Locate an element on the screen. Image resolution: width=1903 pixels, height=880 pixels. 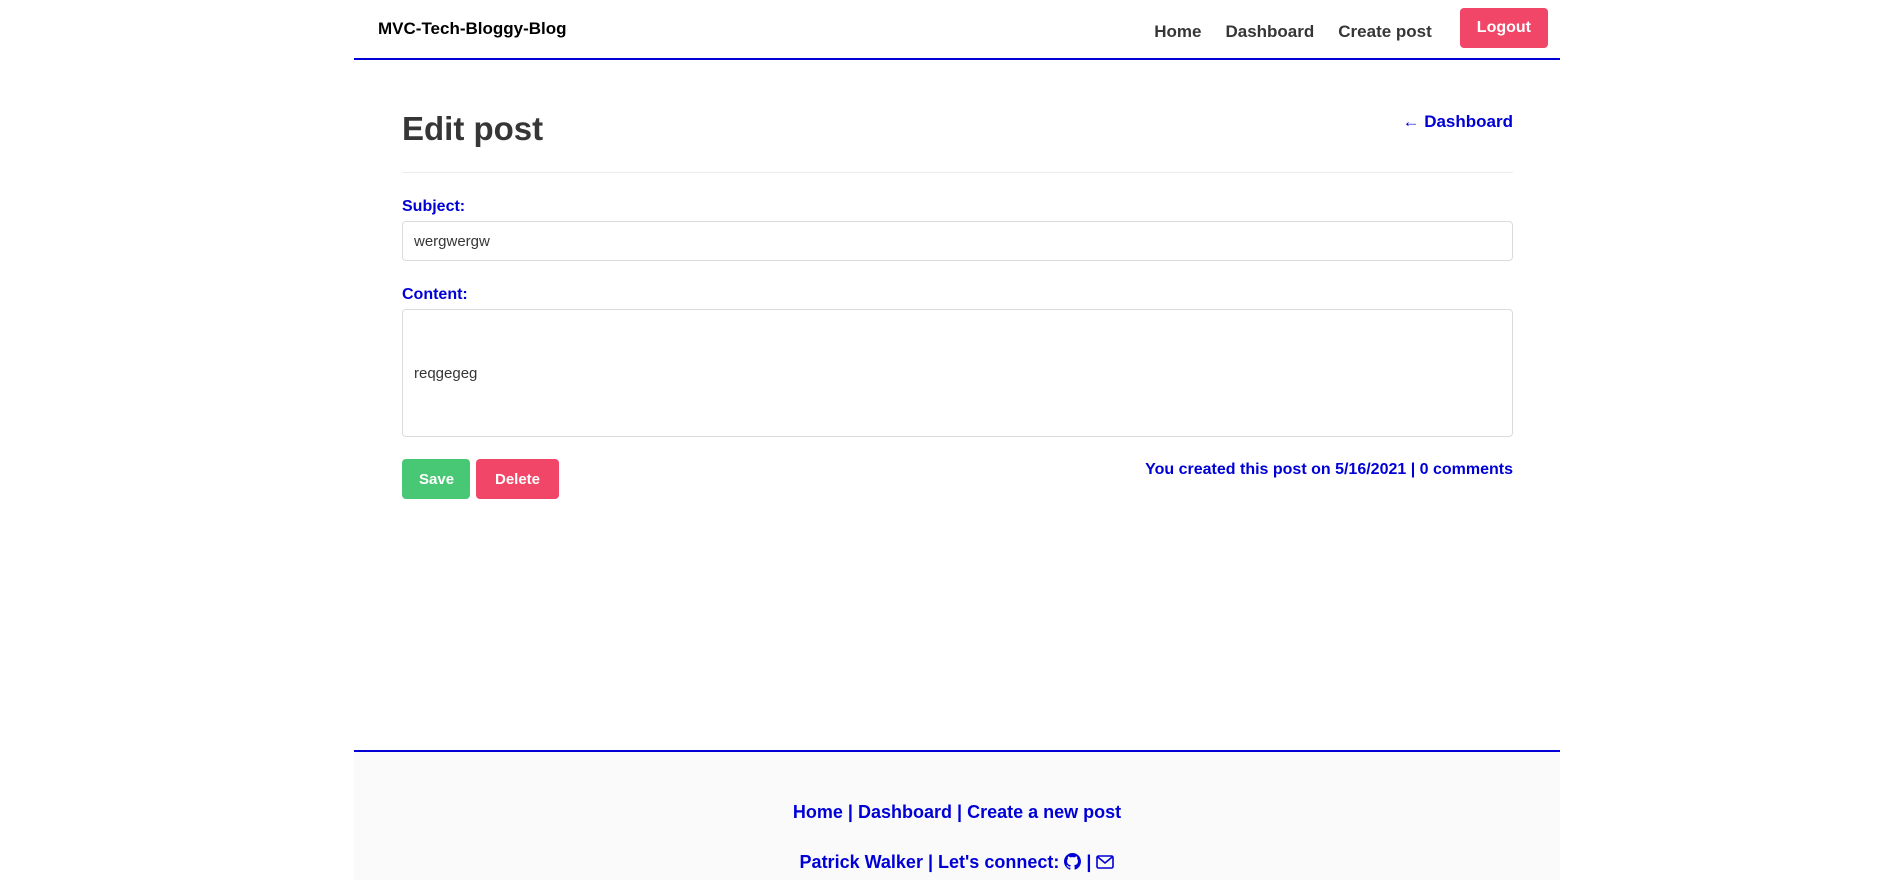
page-title: Edit post is located at coordinates (473, 128).